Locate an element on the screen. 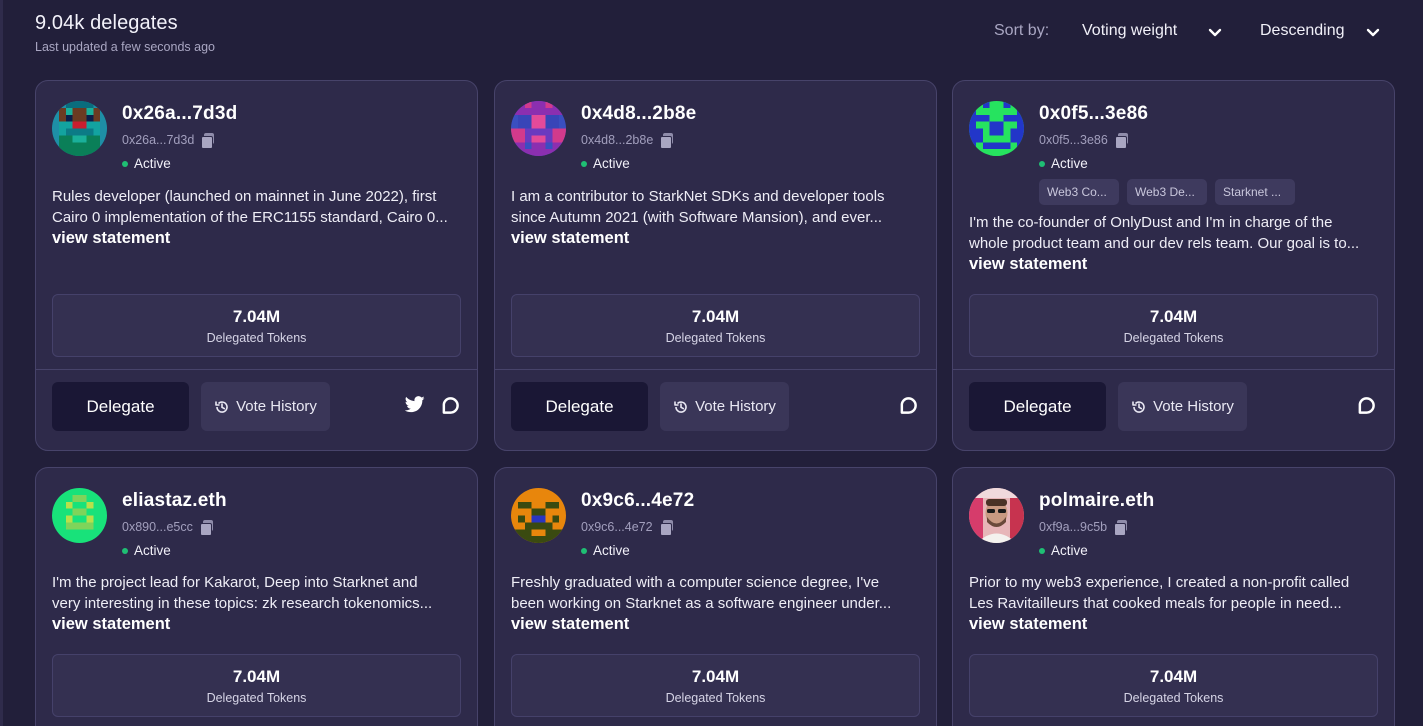  address-text: 0x26a...7d3d is located at coordinates (158, 140).